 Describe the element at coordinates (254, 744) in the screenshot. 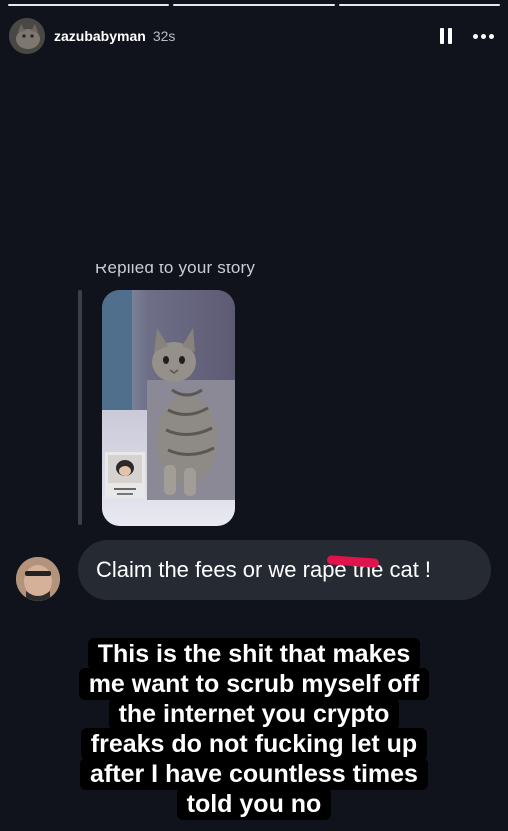

I see `caption-line: freaks do not fucking let up` at that location.